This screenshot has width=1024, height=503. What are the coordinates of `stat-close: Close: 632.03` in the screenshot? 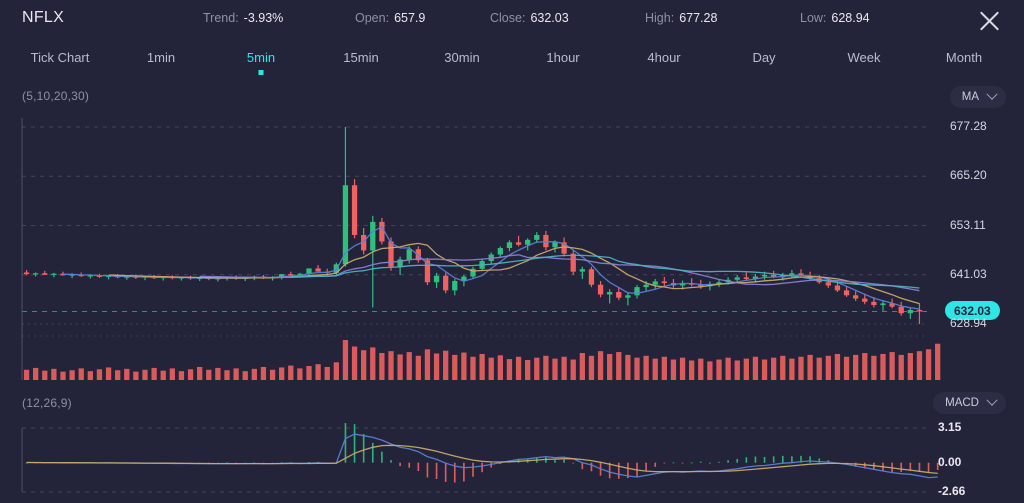 It's located at (529, 18).